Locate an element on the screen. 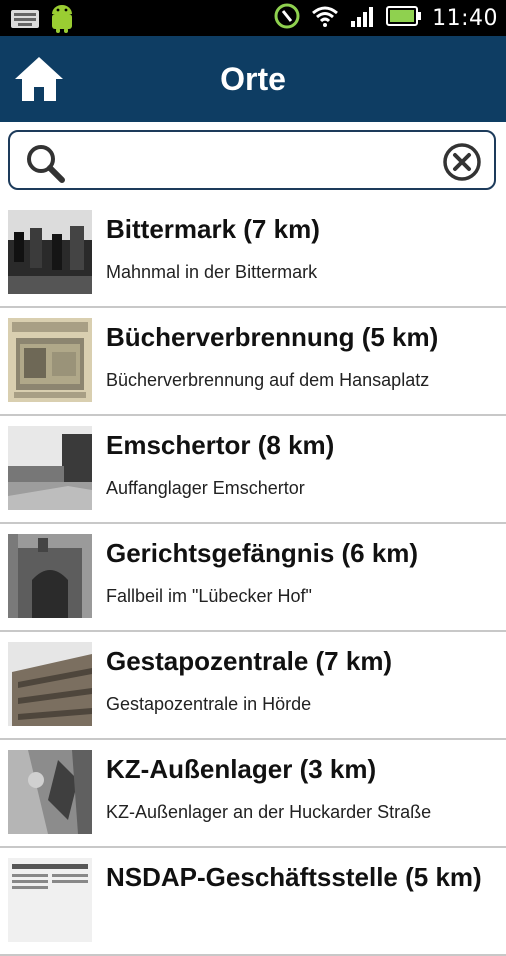  search-box is located at coordinates (252, 160).